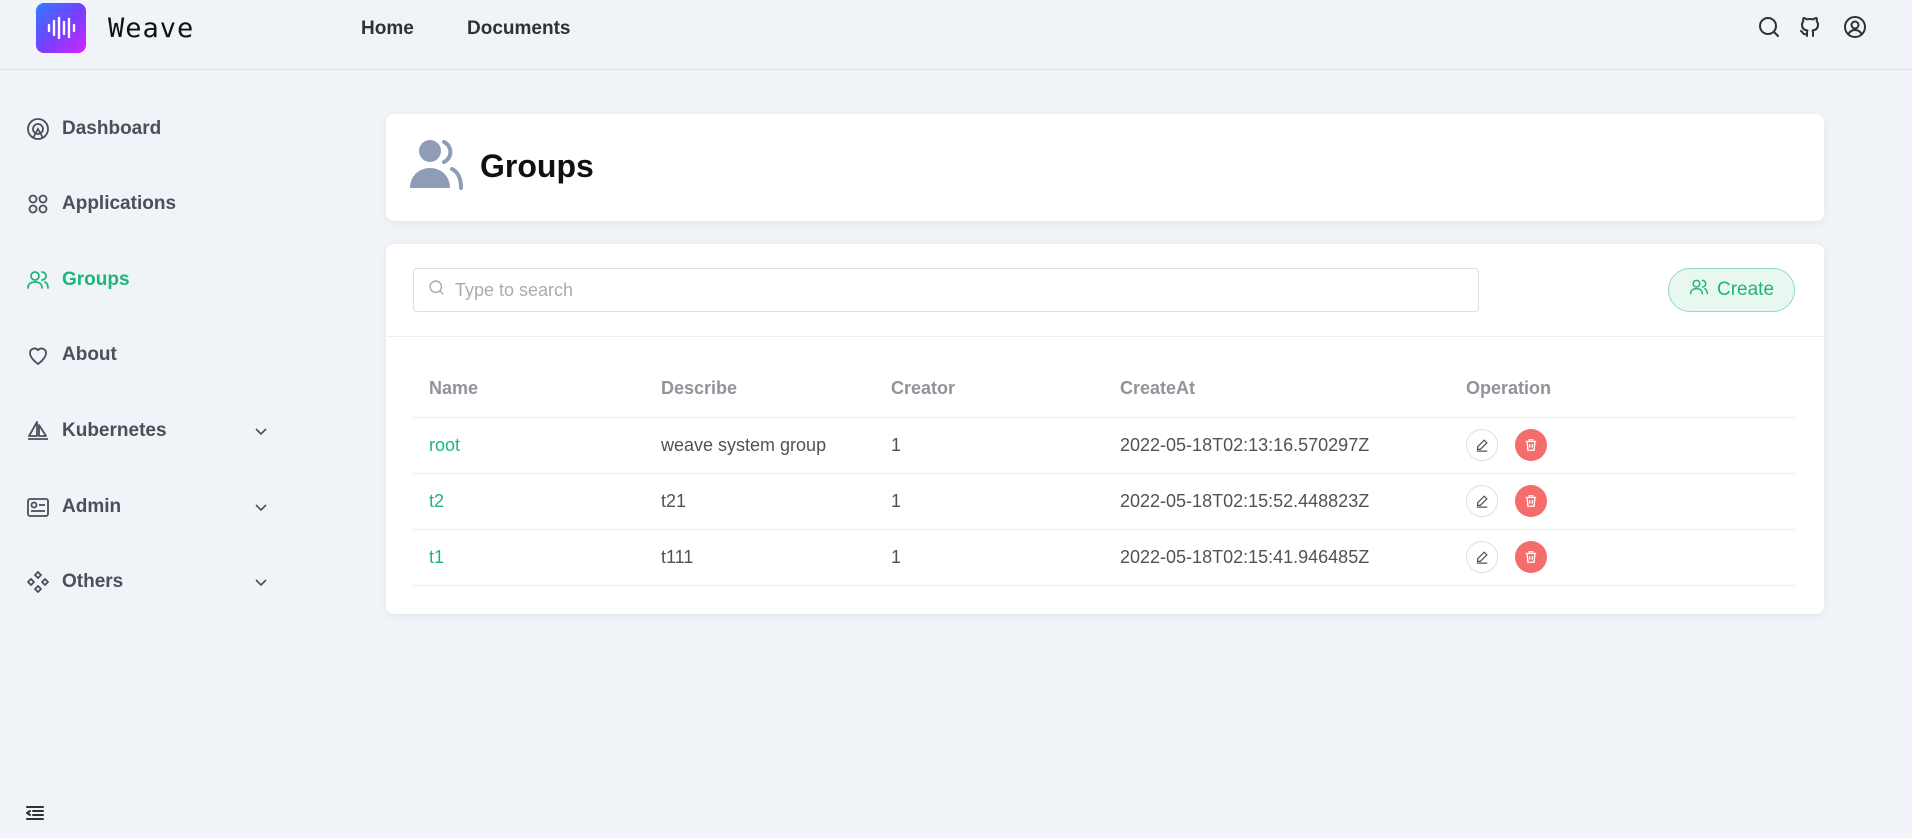 This screenshot has height=838, width=1912. What do you see at coordinates (529, 389) in the screenshot?
I see `column-header-name: Name` at bounding box center [529, 389].